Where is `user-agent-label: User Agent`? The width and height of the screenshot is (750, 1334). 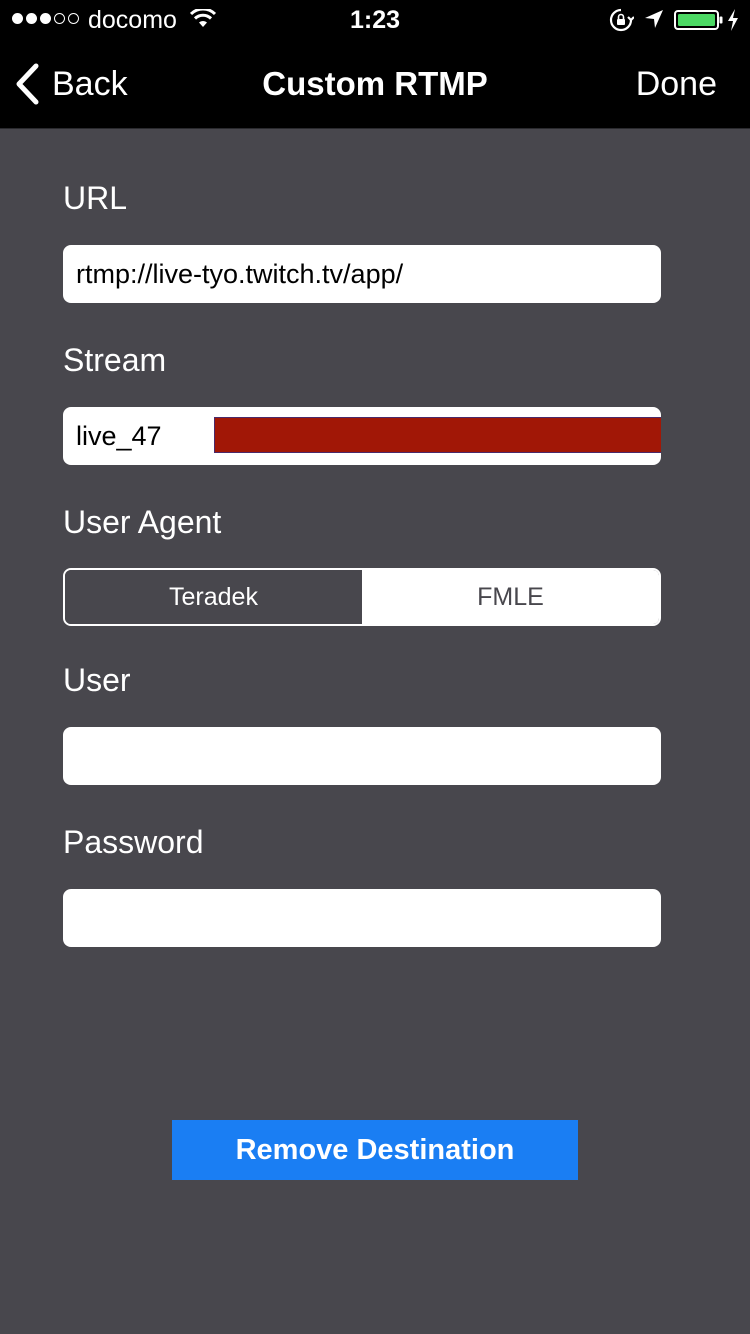 user-agent-label: User Agent is located at coordinates (142, 522).